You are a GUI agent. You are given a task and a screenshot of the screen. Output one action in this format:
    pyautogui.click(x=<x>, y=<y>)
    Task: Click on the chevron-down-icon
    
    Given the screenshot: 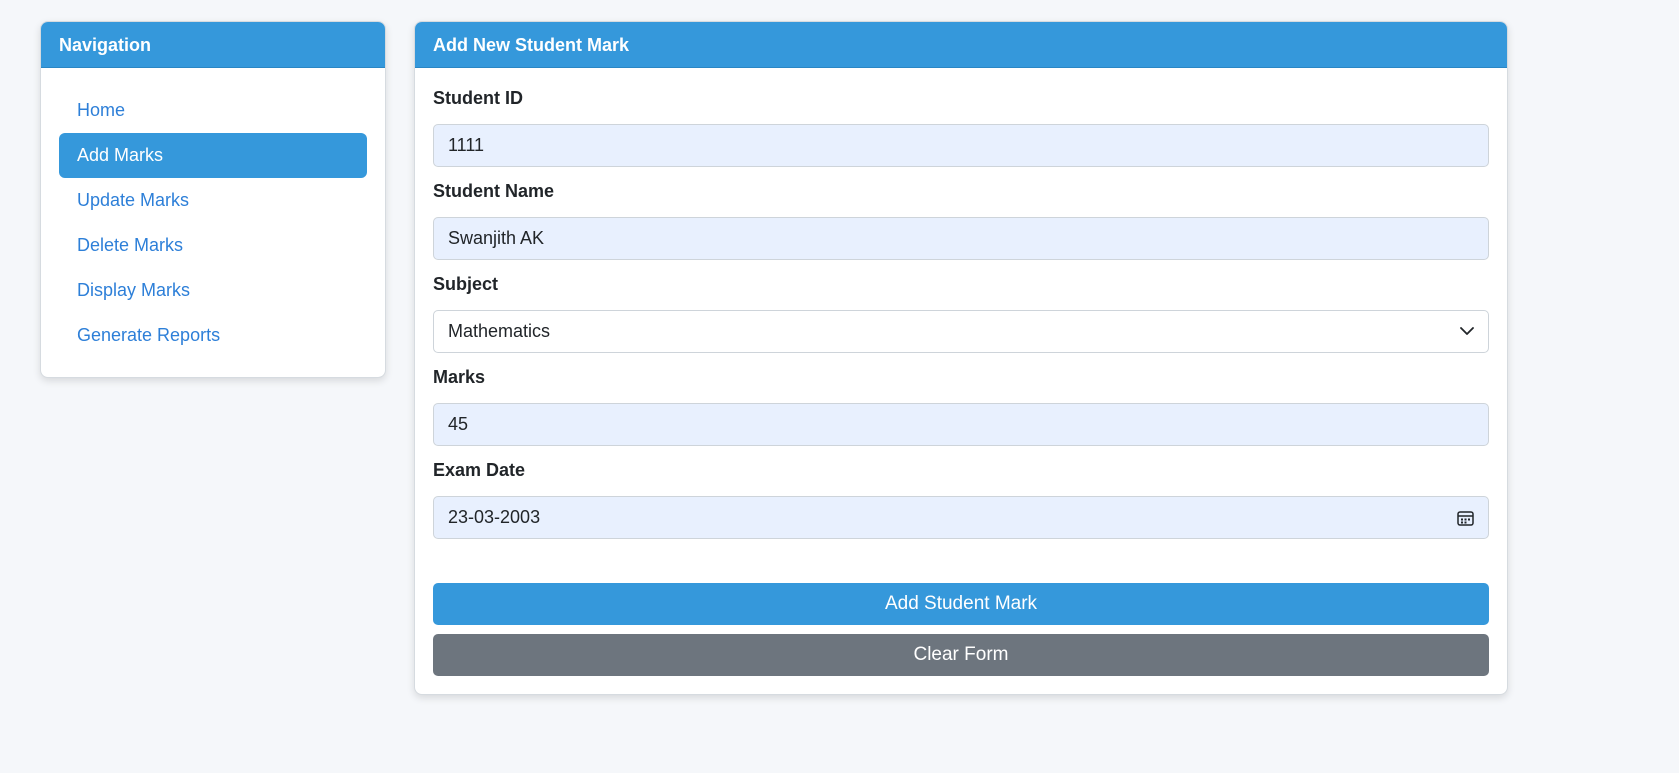 What is the action you would take?
    pyautogui.click(x=1467, y=331)
    